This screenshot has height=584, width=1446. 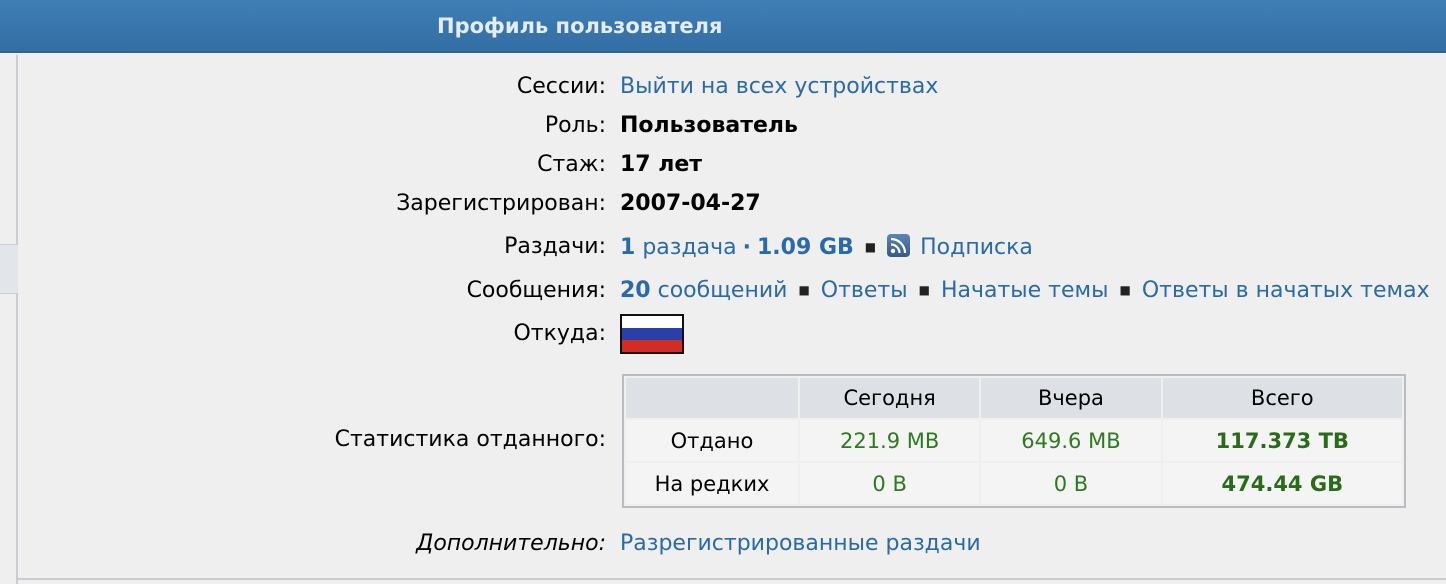 I want to click on role-value: Пользователь, so click(x=709, y=125).